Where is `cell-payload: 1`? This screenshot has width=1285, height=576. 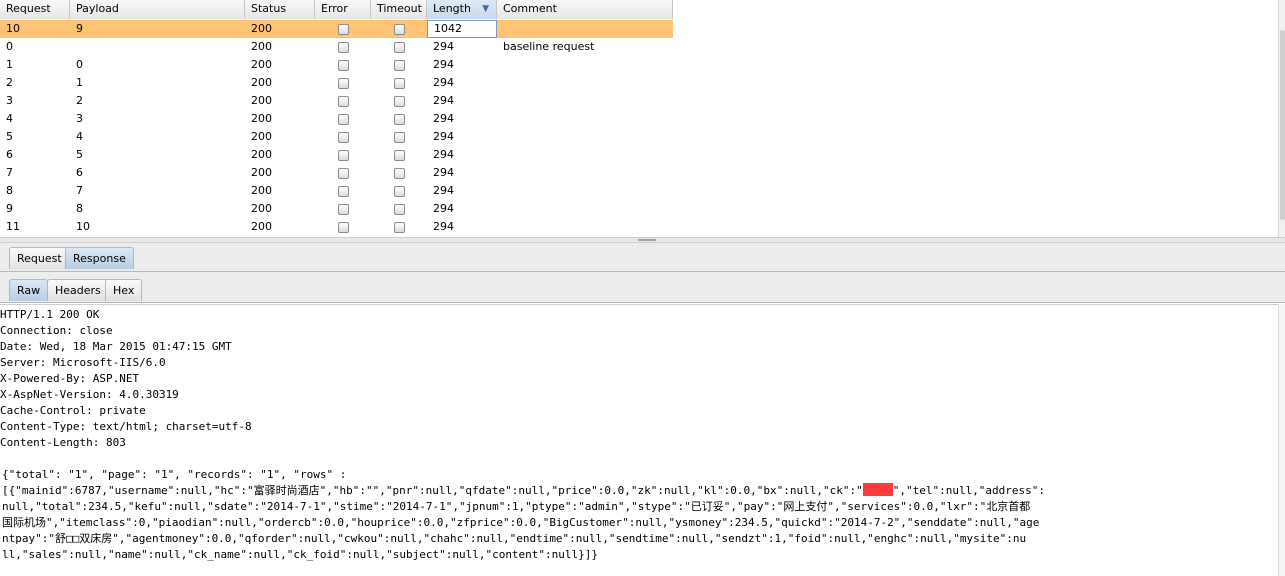
cell-payload: 1 is located at coordinates (79, 82).